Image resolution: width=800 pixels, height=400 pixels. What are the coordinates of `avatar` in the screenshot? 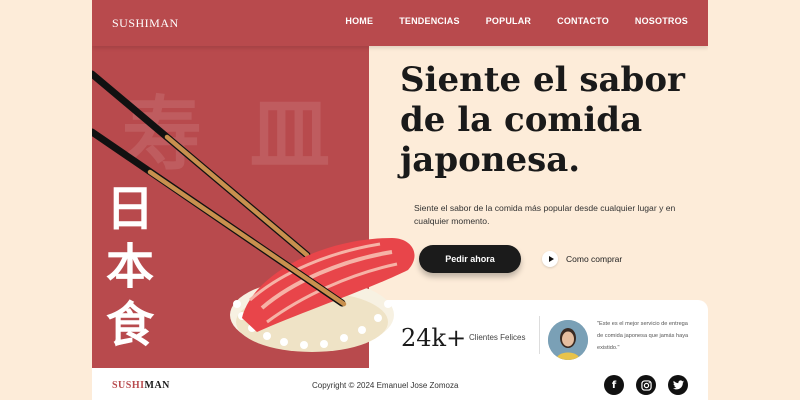 It's located at (568, 340).